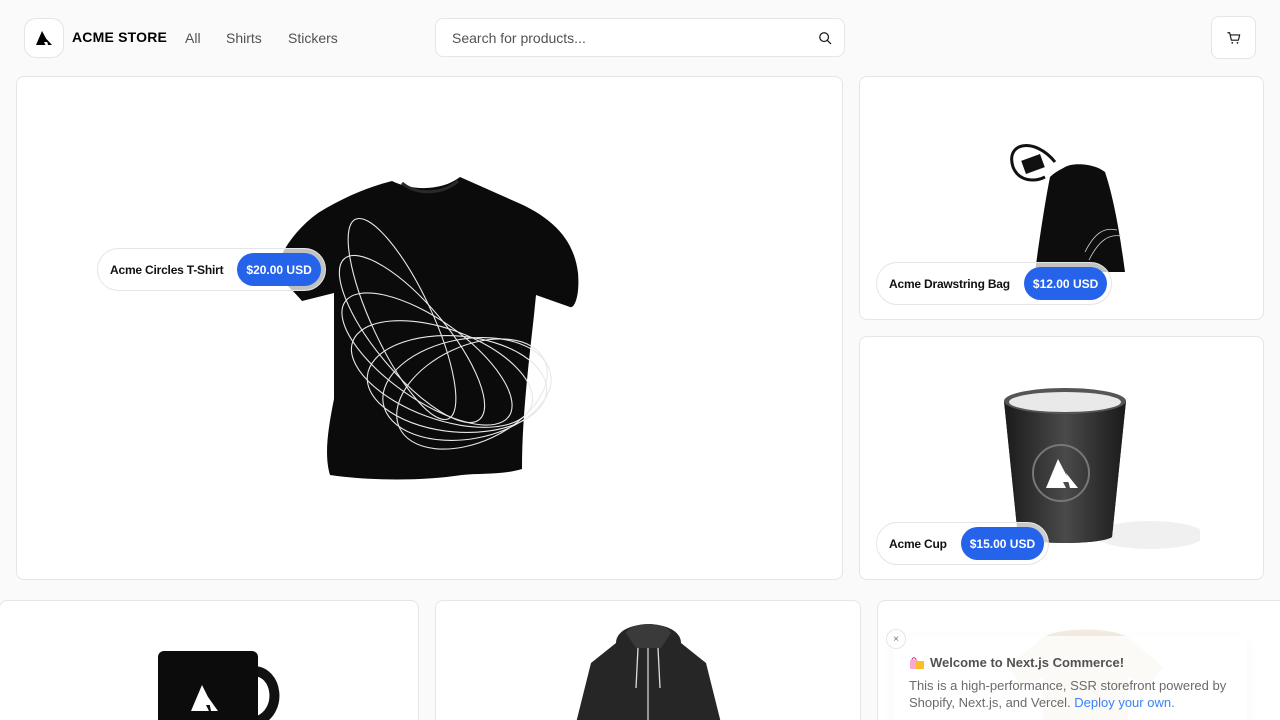 Image resolution: width=1280 pixels, height=720 pixels. I want to click on tshirt-image, so click(426, 328).